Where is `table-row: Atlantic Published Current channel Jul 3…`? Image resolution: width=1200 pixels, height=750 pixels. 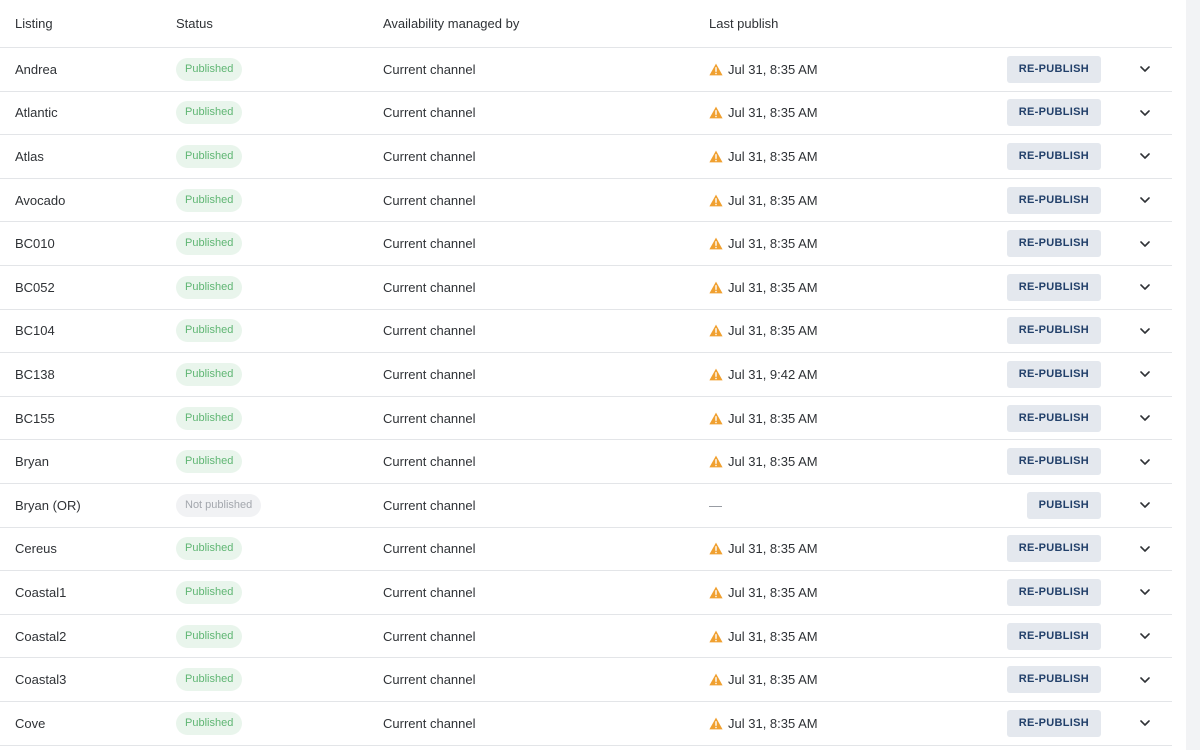 table-row: Atlantic Published Current channel Jul 3… is located at coordinates (586, 114).